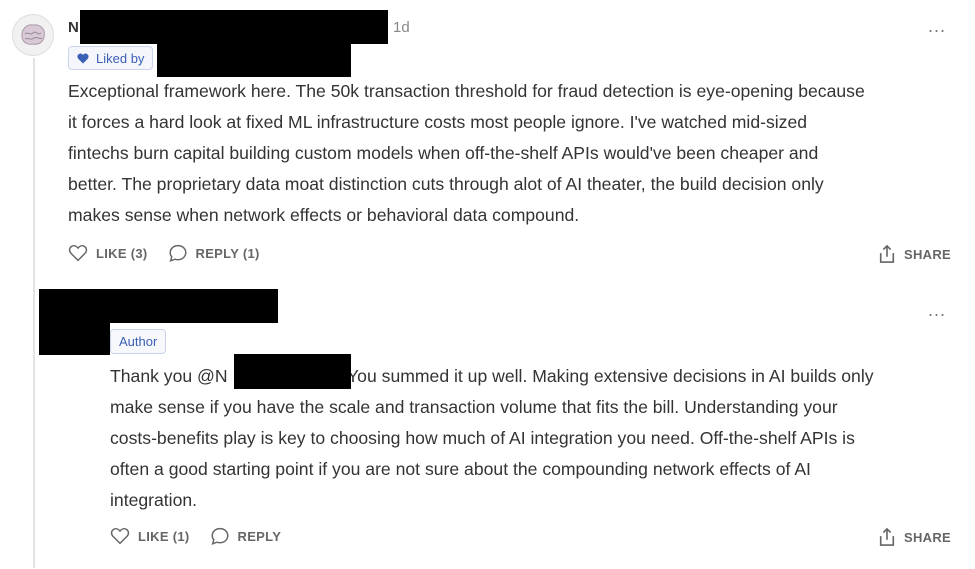  I want to click on like-button: LIKE (1), so click(150, 536).